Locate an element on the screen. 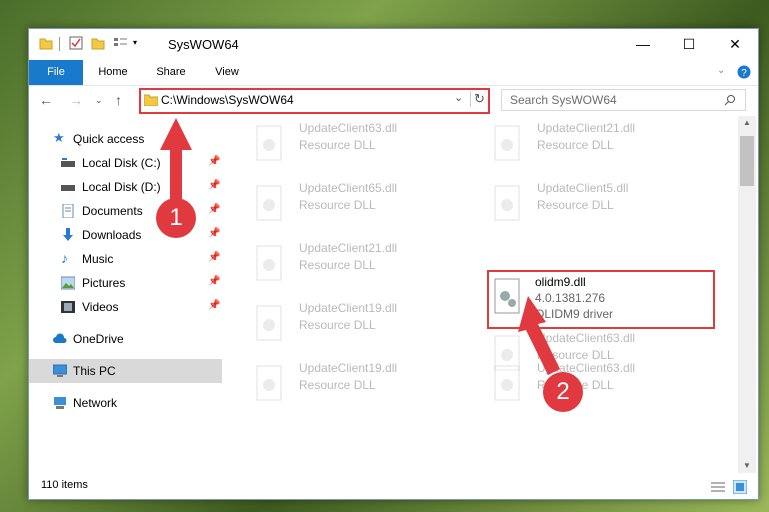  arrow-diagonal-annotation is located at coordinates (539, 335).